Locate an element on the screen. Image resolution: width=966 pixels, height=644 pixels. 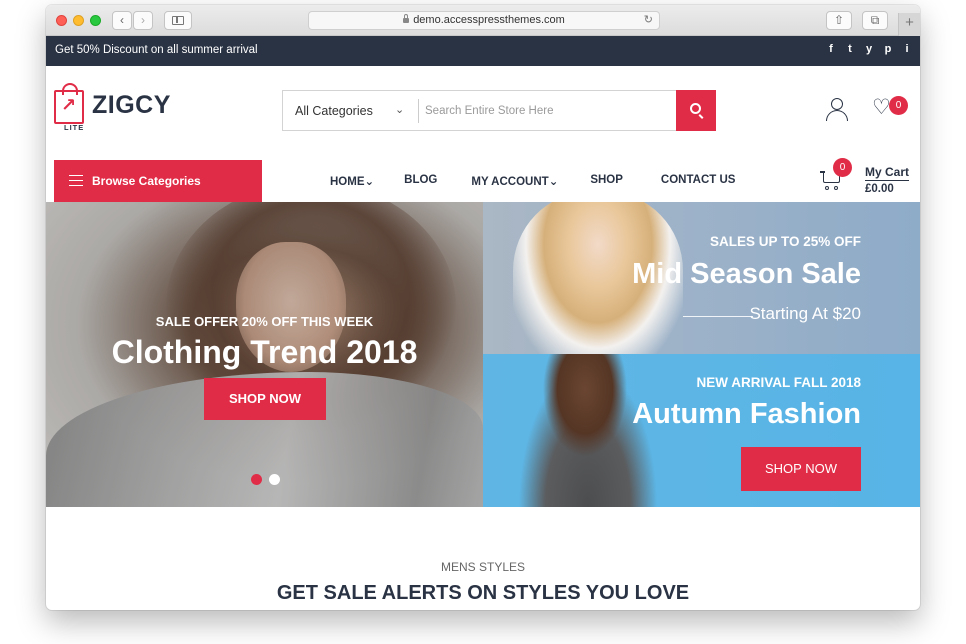
search-input is located at coordinates (547, 110).